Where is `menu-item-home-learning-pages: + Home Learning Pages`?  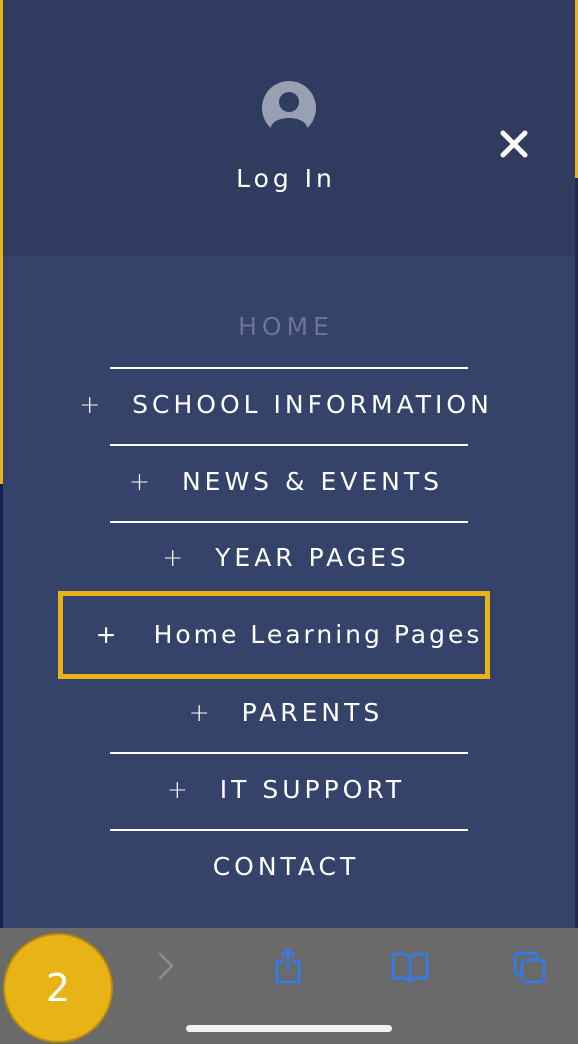 menu-item-home-learning-pages: + Home Learning Pages is located at coordinates (289, 634).